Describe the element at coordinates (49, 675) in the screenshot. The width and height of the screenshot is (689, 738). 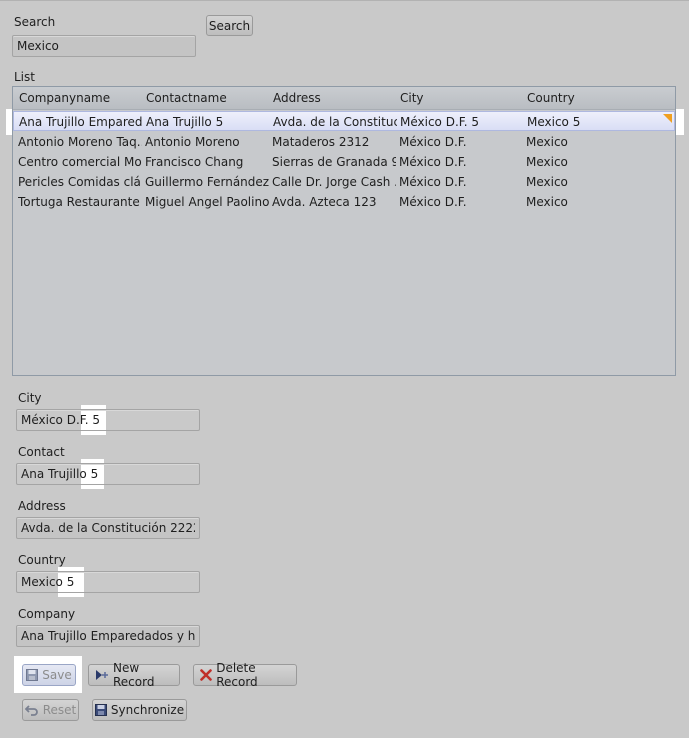
I see `save-button: Save` at that location.